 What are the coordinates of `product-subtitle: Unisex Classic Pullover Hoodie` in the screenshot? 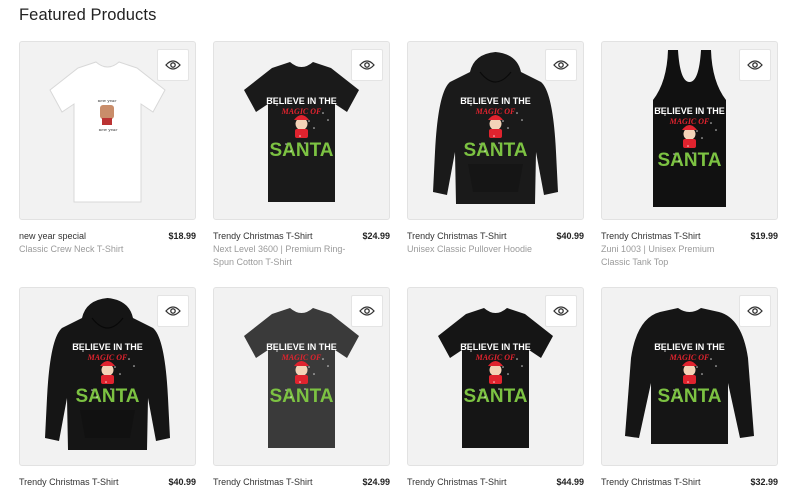 It's located at (470, 249).